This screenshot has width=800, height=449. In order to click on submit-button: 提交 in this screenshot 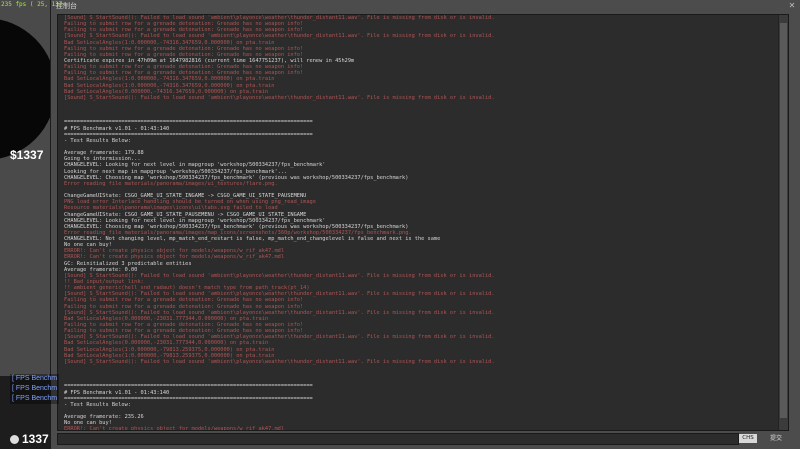, I will do `click(776, 438)`.